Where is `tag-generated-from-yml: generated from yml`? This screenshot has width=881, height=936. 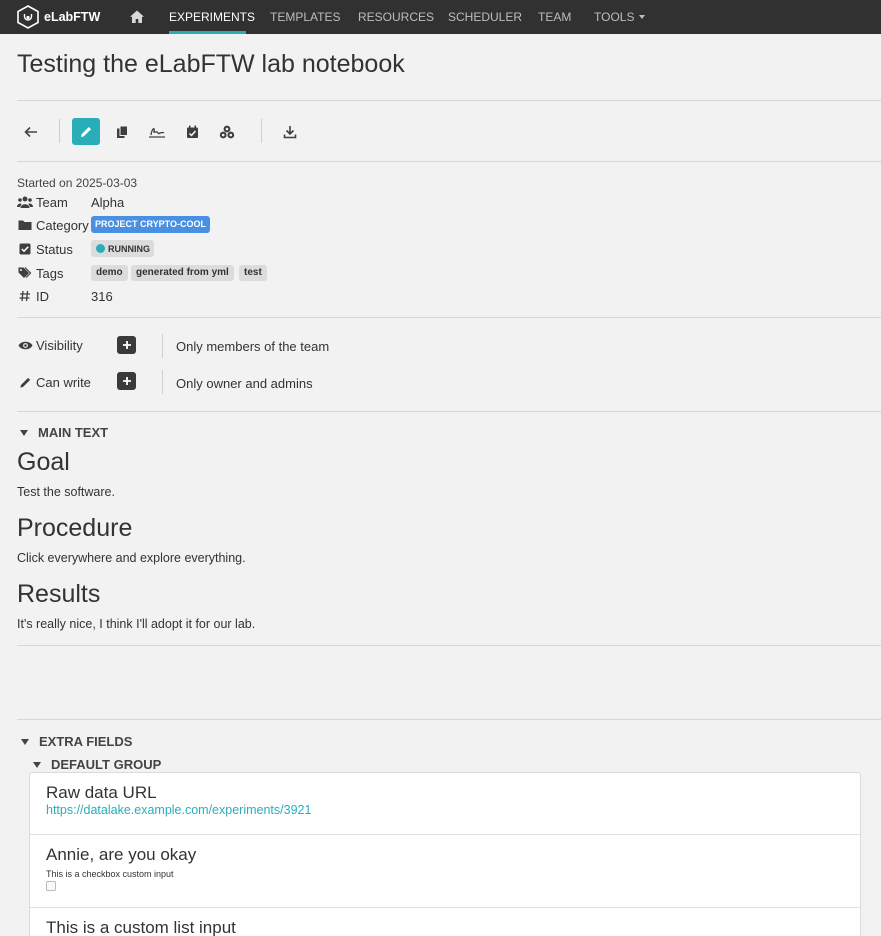
tag-generated-from-yml: generated from yml is located at coordinates (182, 273).